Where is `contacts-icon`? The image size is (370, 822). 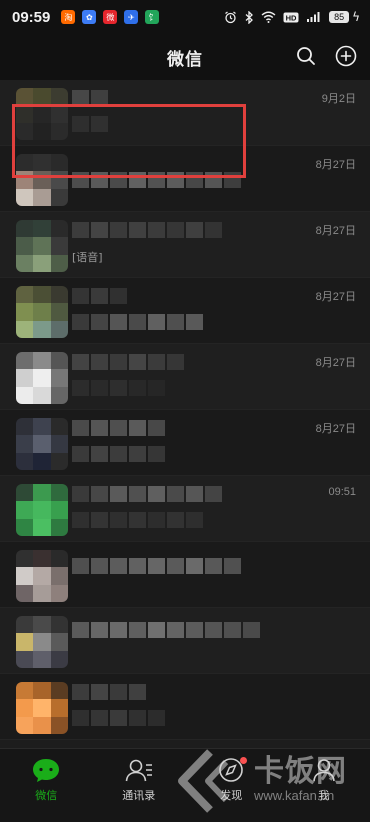
contacts-icon is located at coordinates (138, 770).